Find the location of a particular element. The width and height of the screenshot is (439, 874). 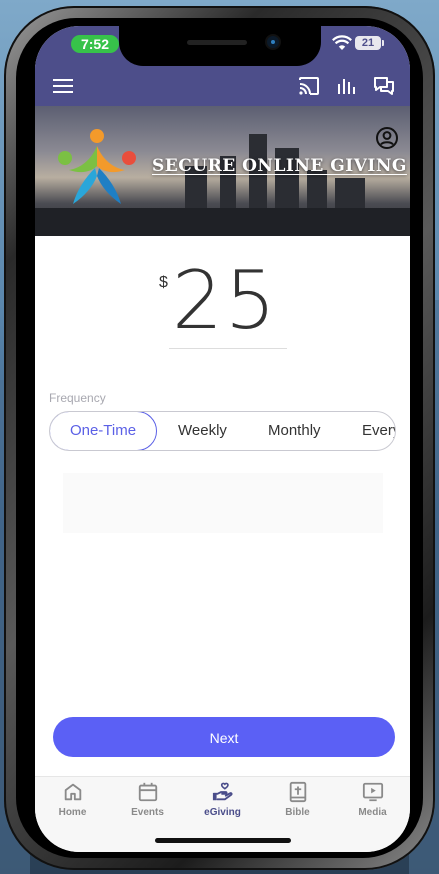

tab-label: Home is located at coordinates (72, 812).